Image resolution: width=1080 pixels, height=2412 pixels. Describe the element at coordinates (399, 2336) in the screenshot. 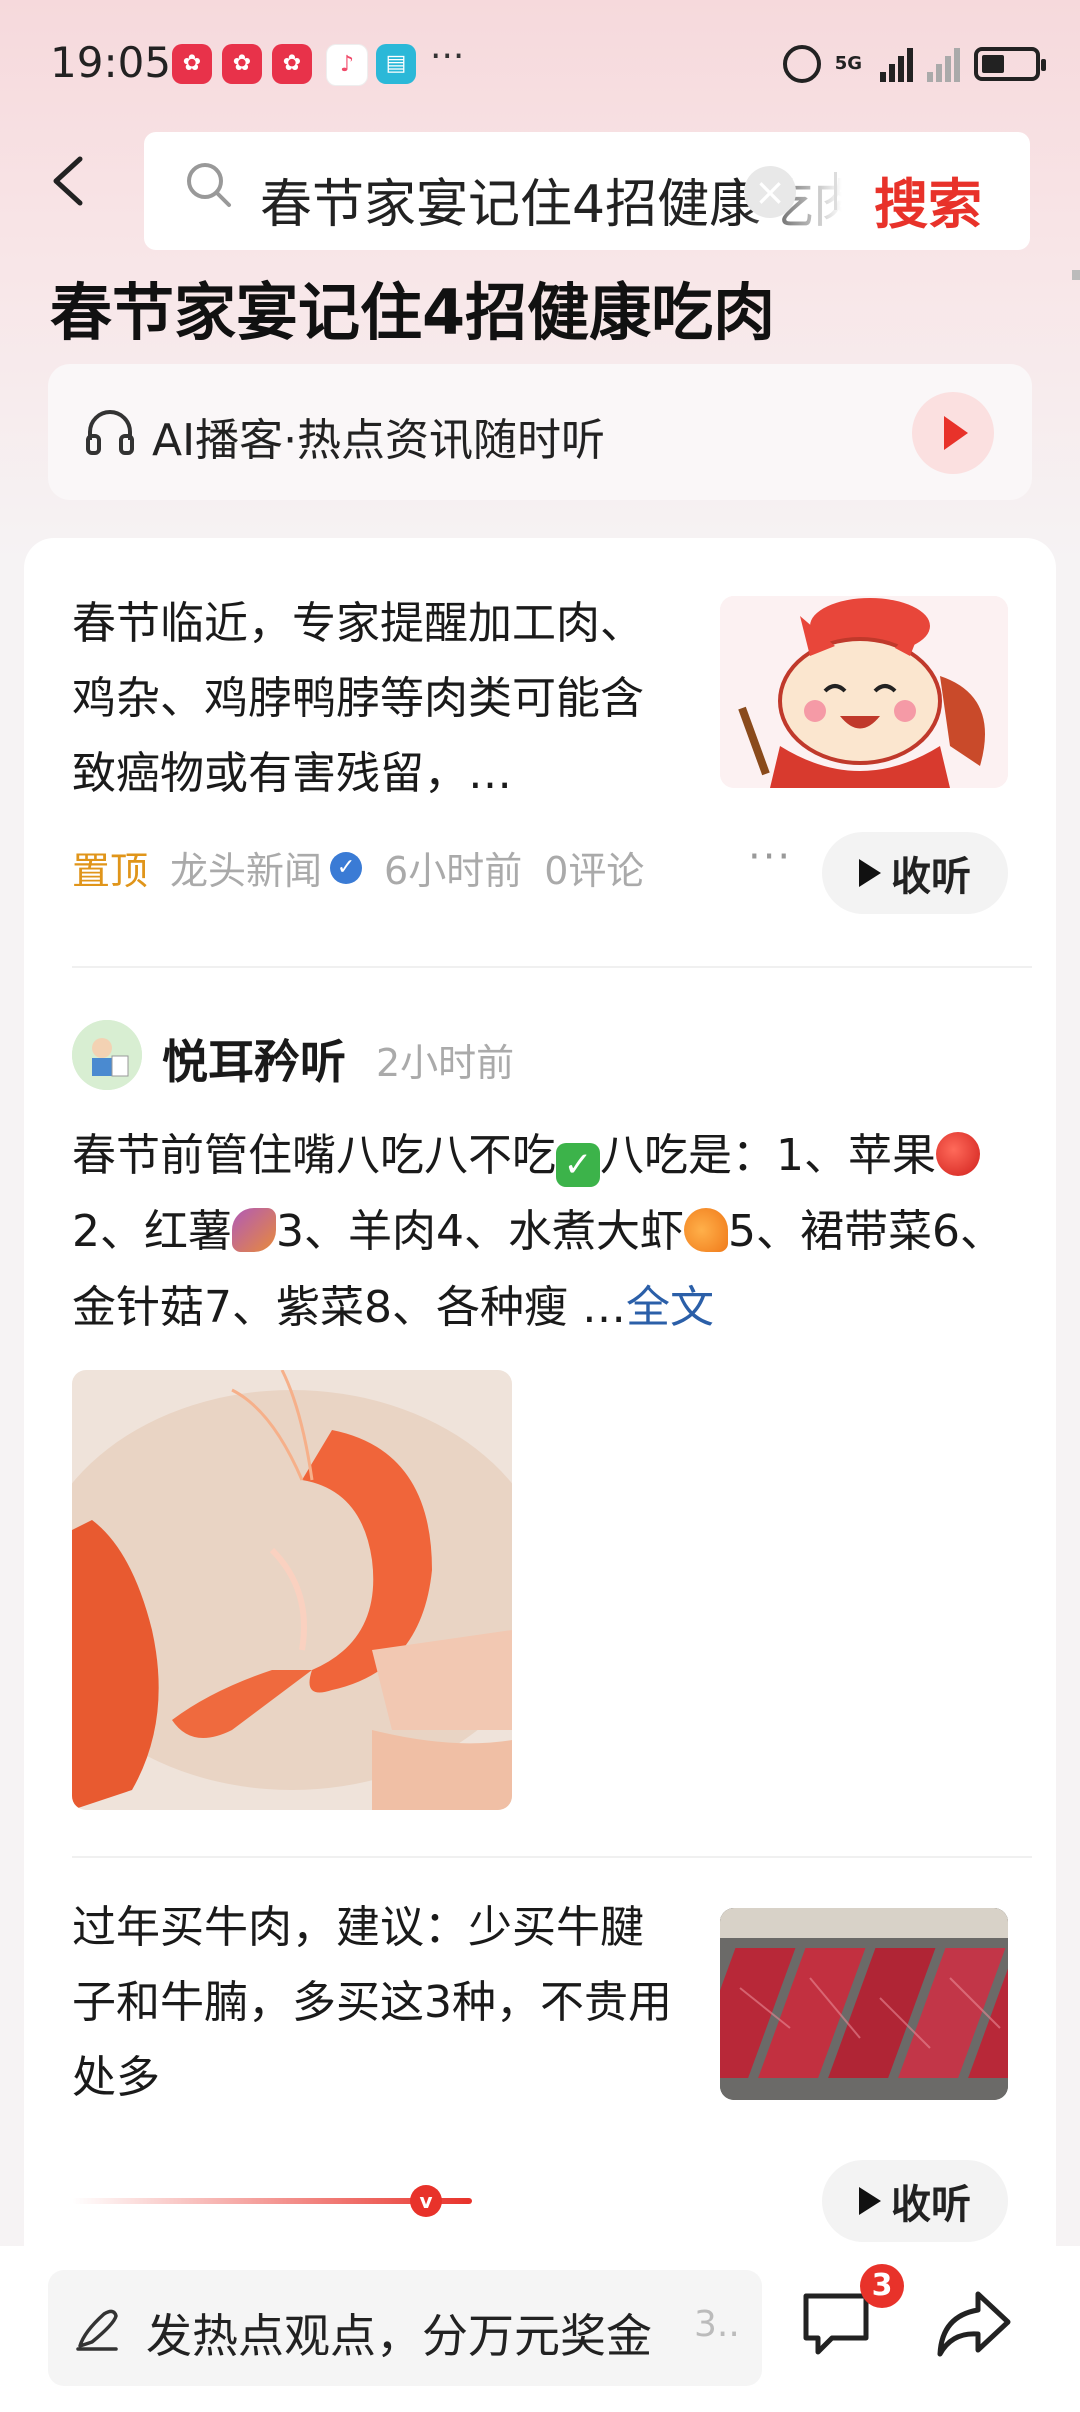

I see `comment-placeholder: 发热点观点，分万元奖金` at that location.